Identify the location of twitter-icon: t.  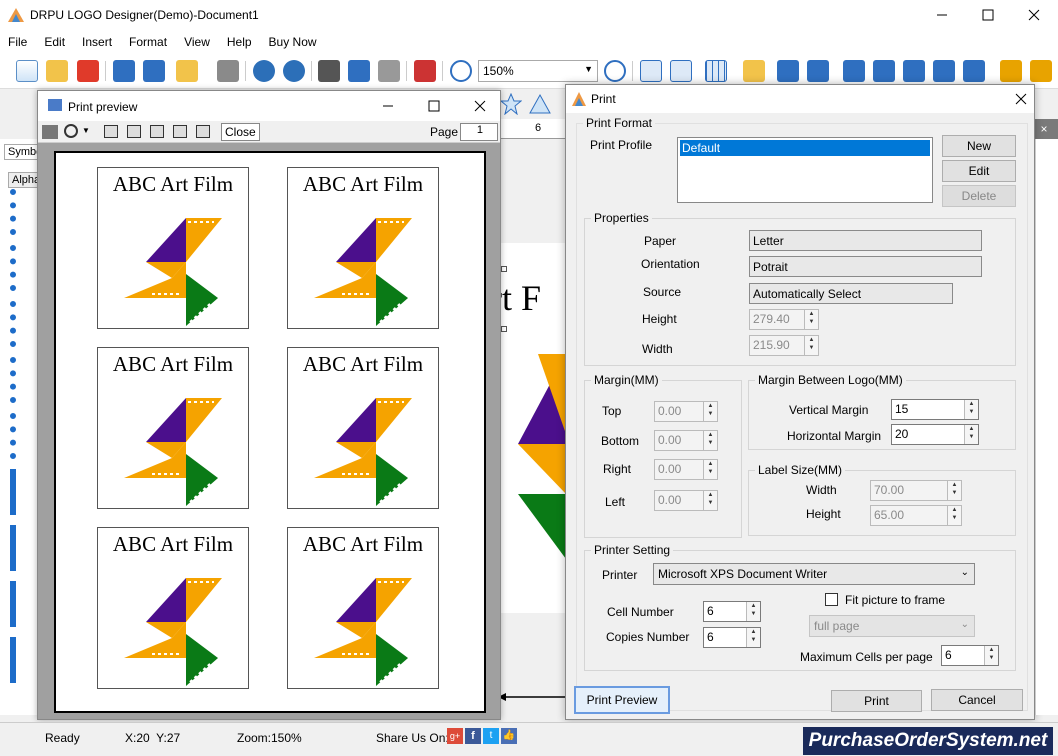
(491, 736).